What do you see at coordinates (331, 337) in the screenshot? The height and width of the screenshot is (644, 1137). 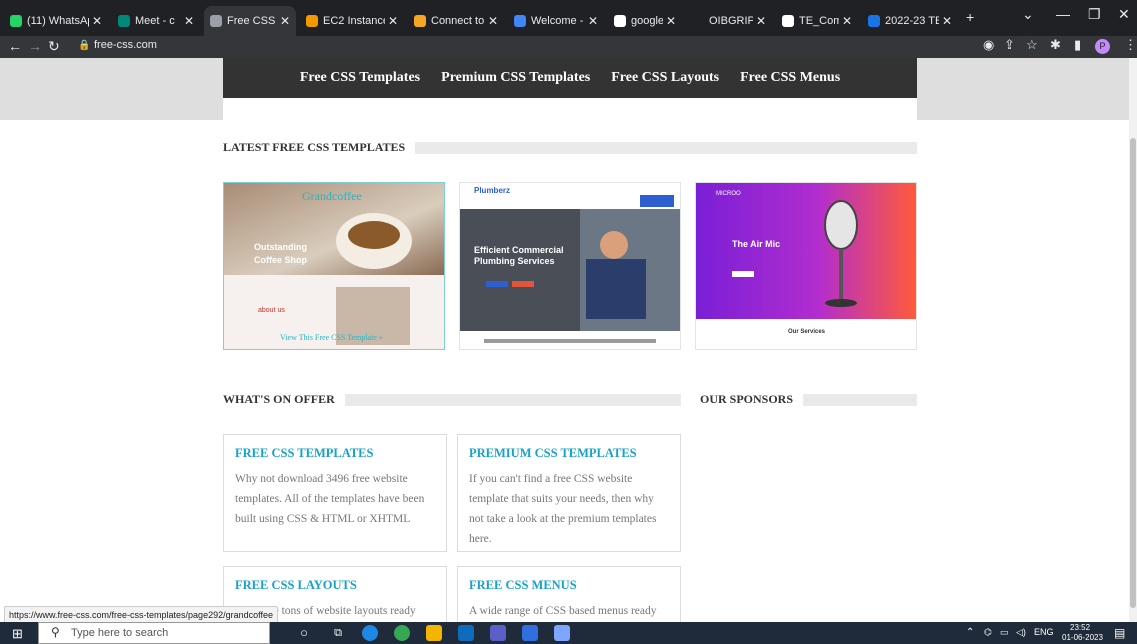 I see `view-template-link: View This Free CSS Template »` at bounding box center [331, 337].